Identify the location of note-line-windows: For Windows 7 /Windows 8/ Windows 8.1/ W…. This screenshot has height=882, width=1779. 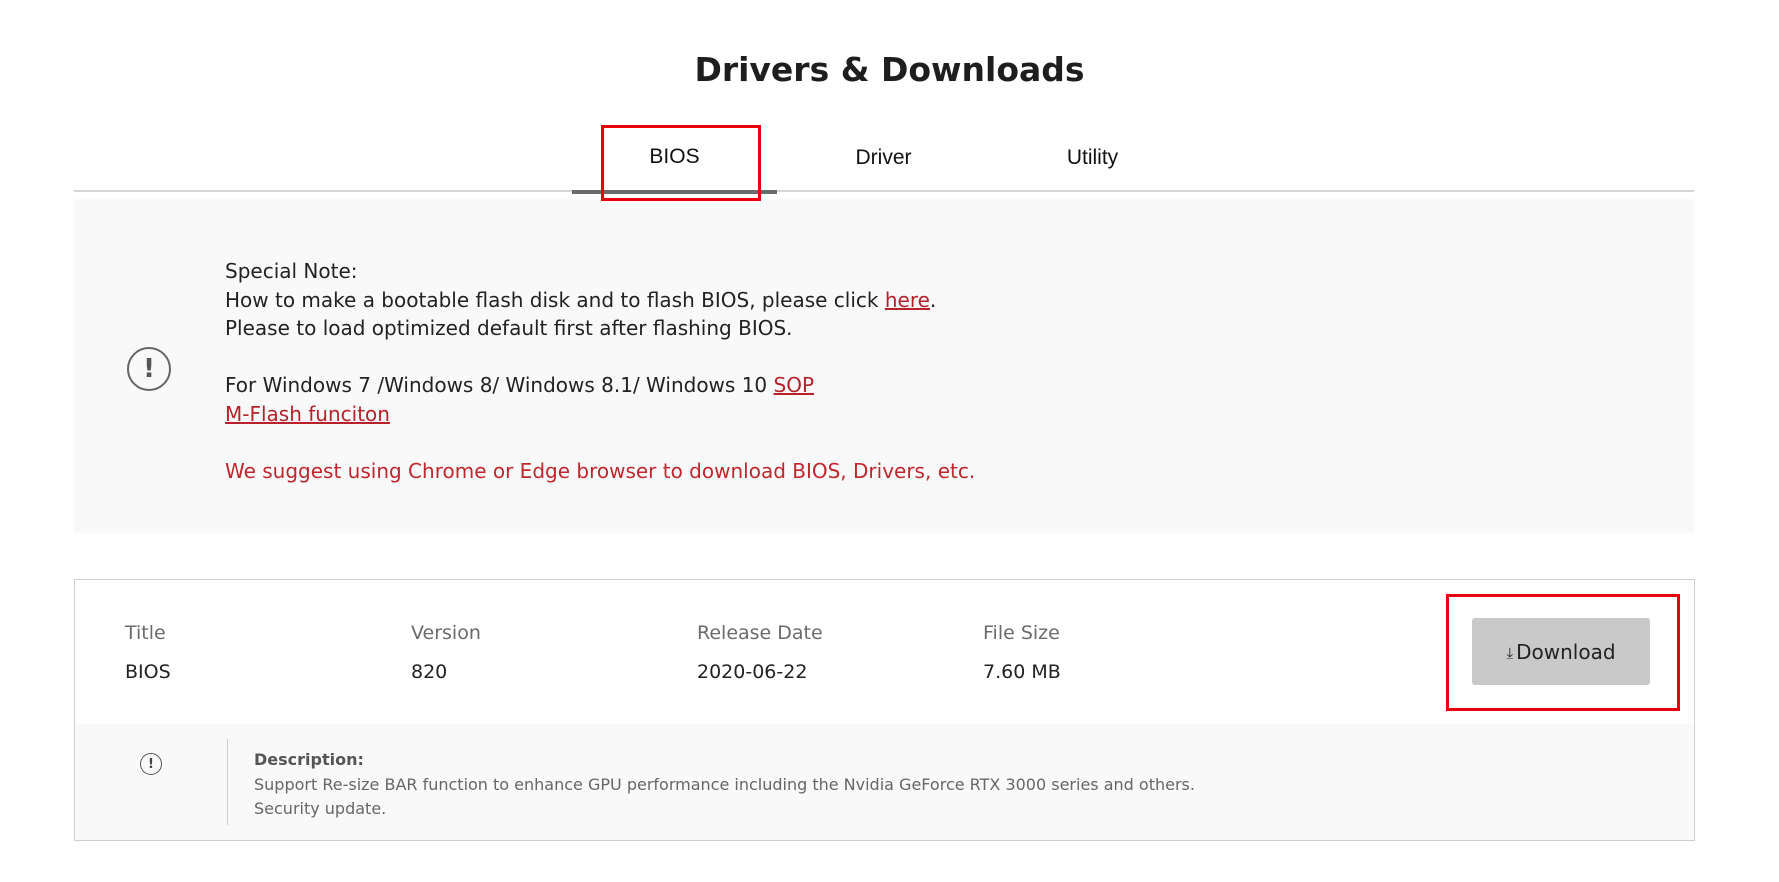
(725, 385).